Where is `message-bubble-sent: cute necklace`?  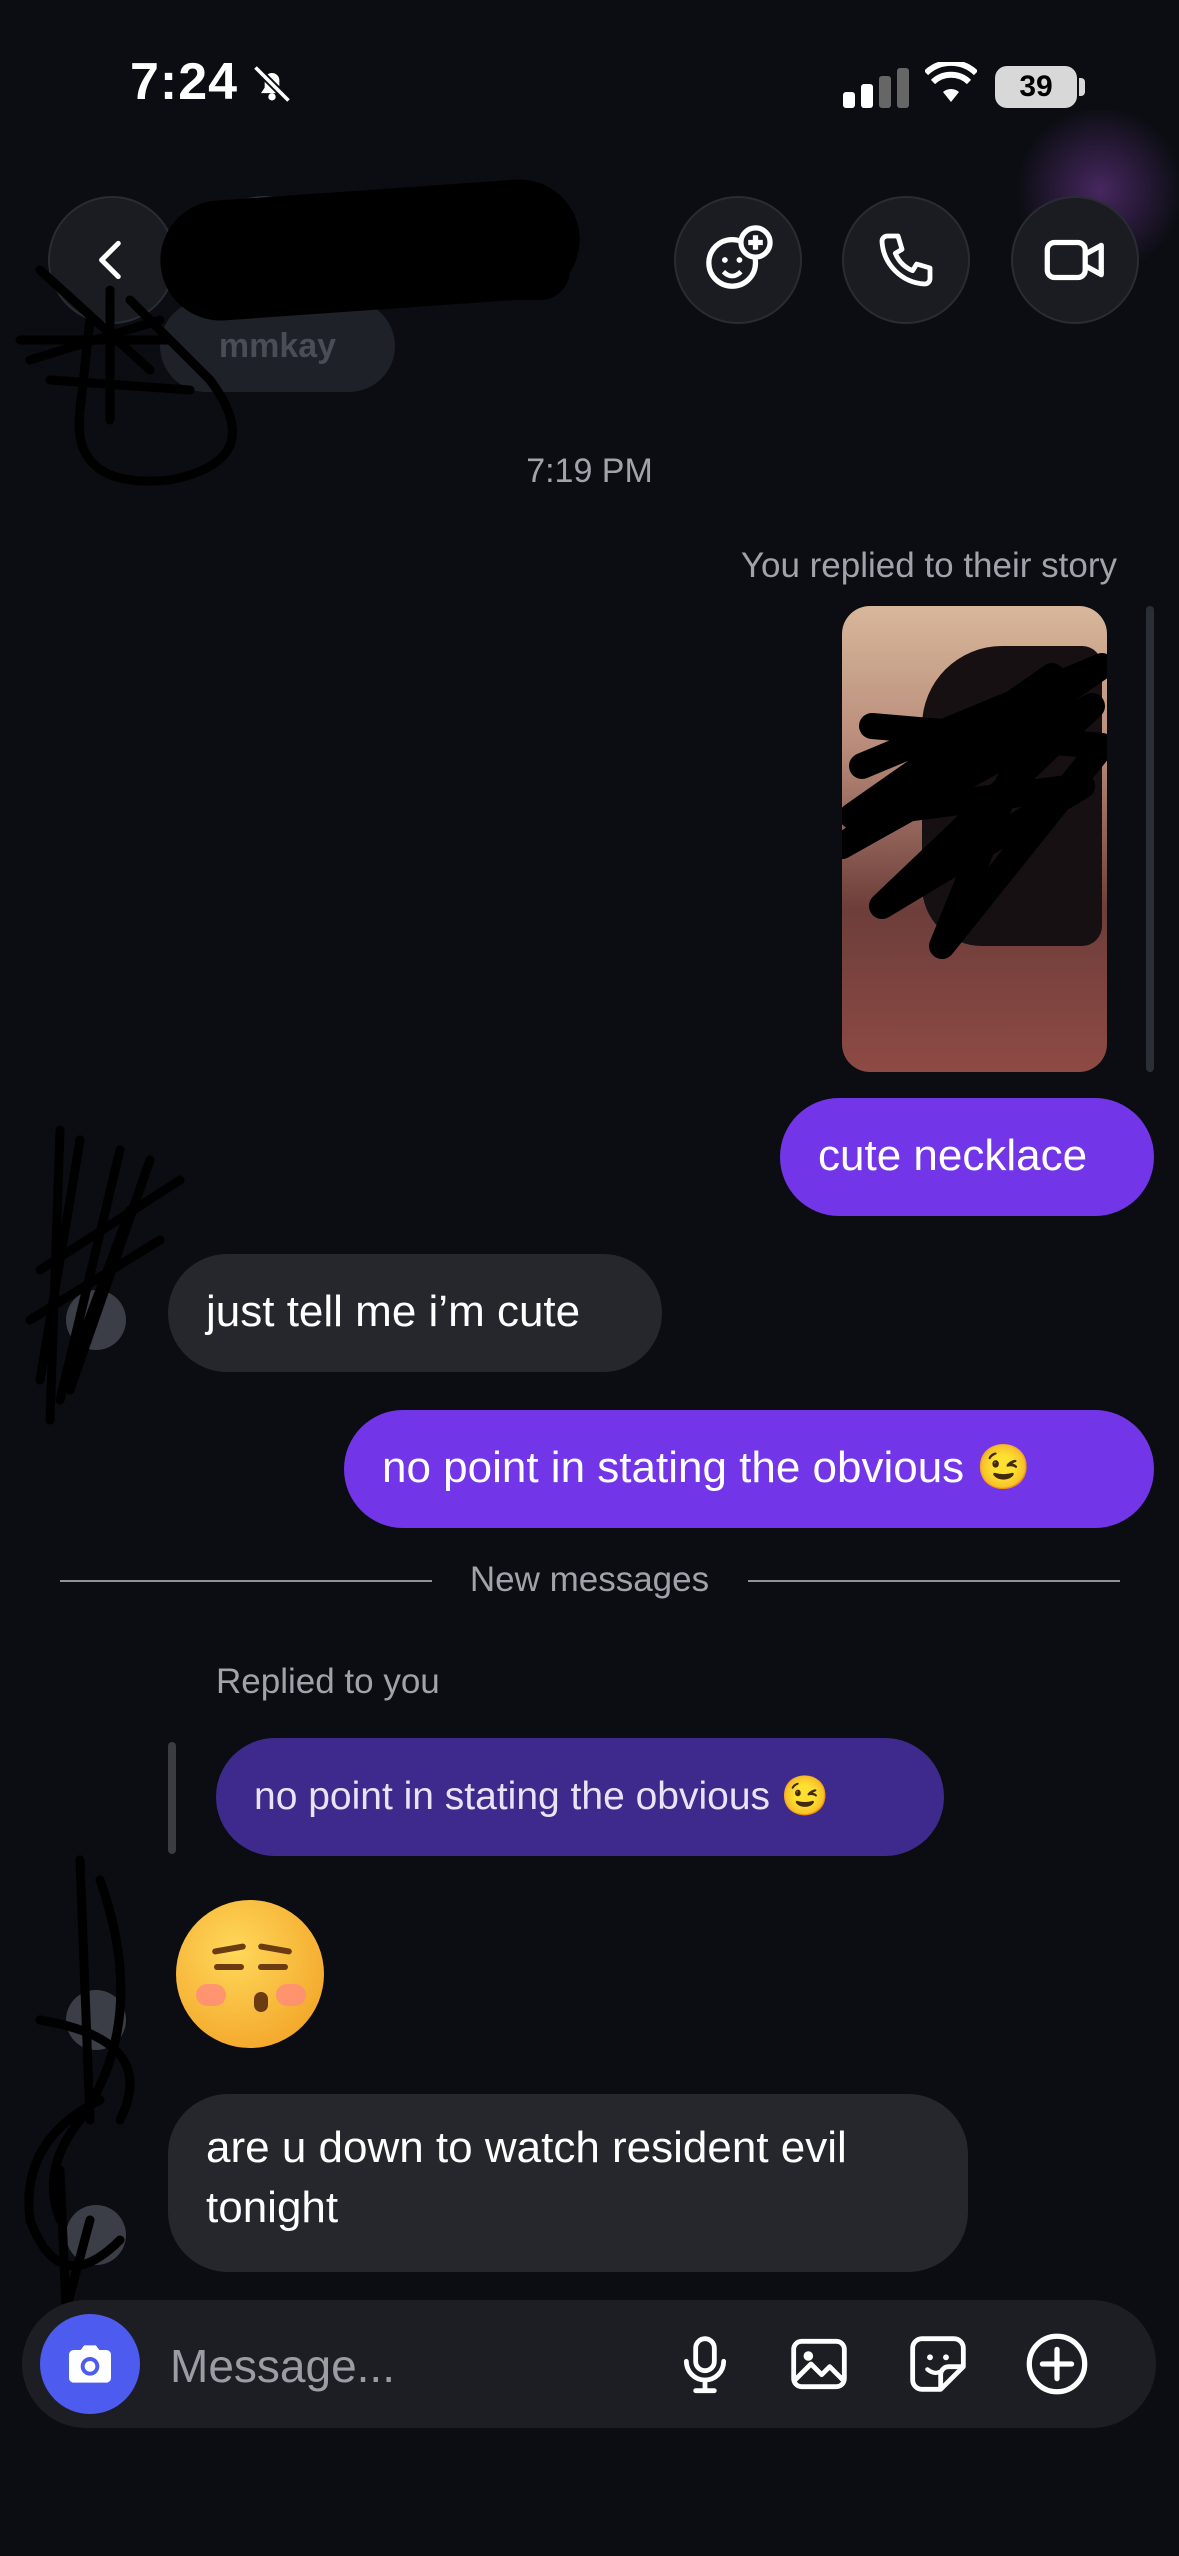 message-bubble-sent: cute necklace is located at coordinates (967, 1157).